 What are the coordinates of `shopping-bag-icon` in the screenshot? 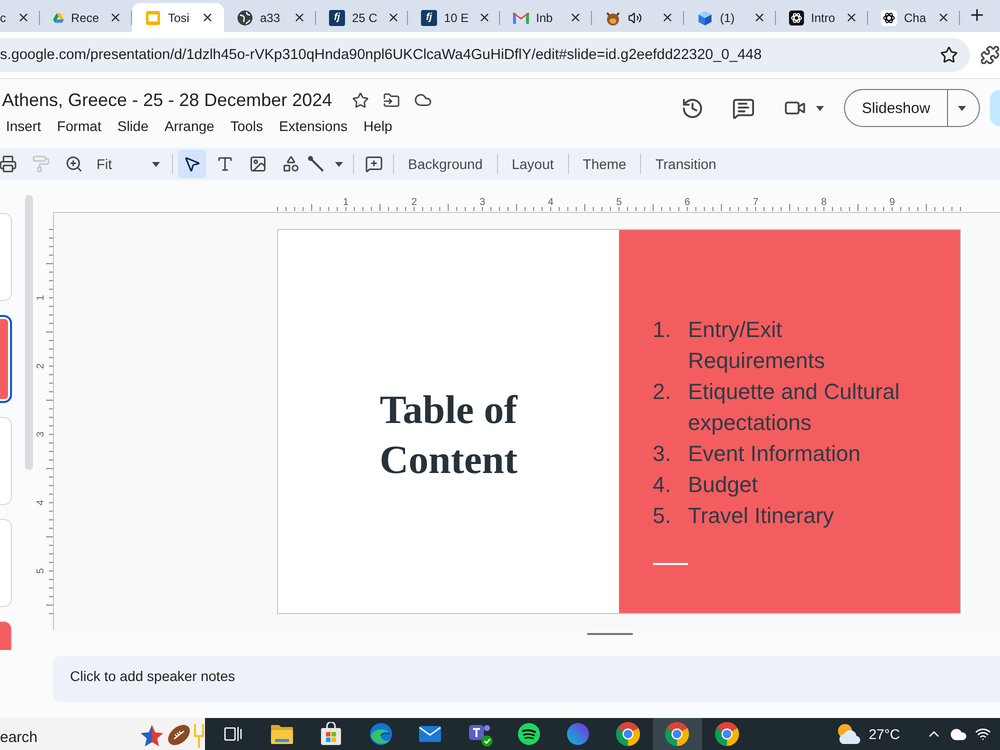 It's located at (331, 734).